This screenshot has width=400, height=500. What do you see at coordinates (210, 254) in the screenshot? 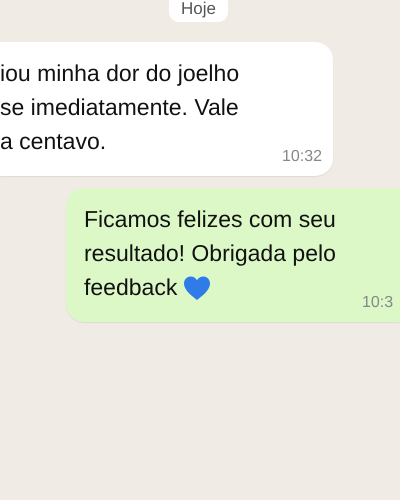
I see `message-text: Ficamos felizes com seu resultado! Obrigada pelo feedback` at bounding box center [210, 254].